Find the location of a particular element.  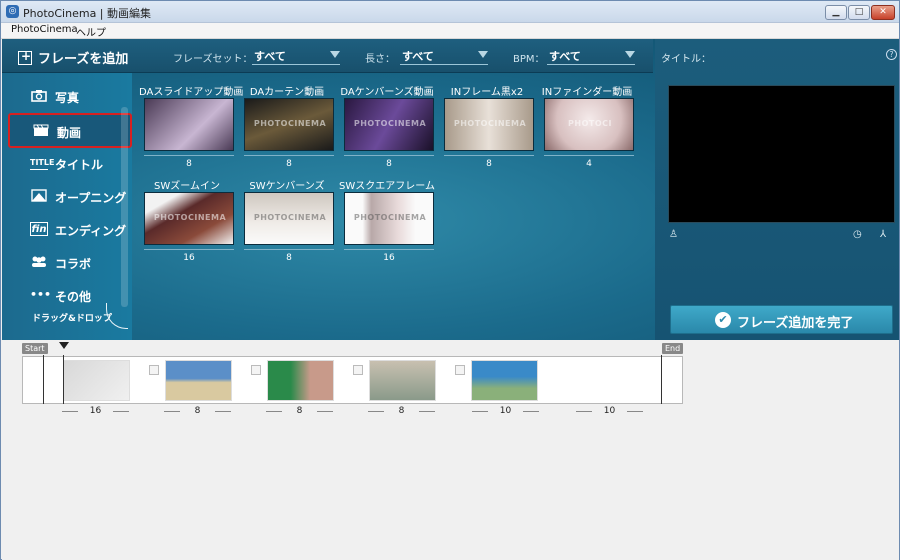

close-button: ✕ is located at coordinates (883, 12).